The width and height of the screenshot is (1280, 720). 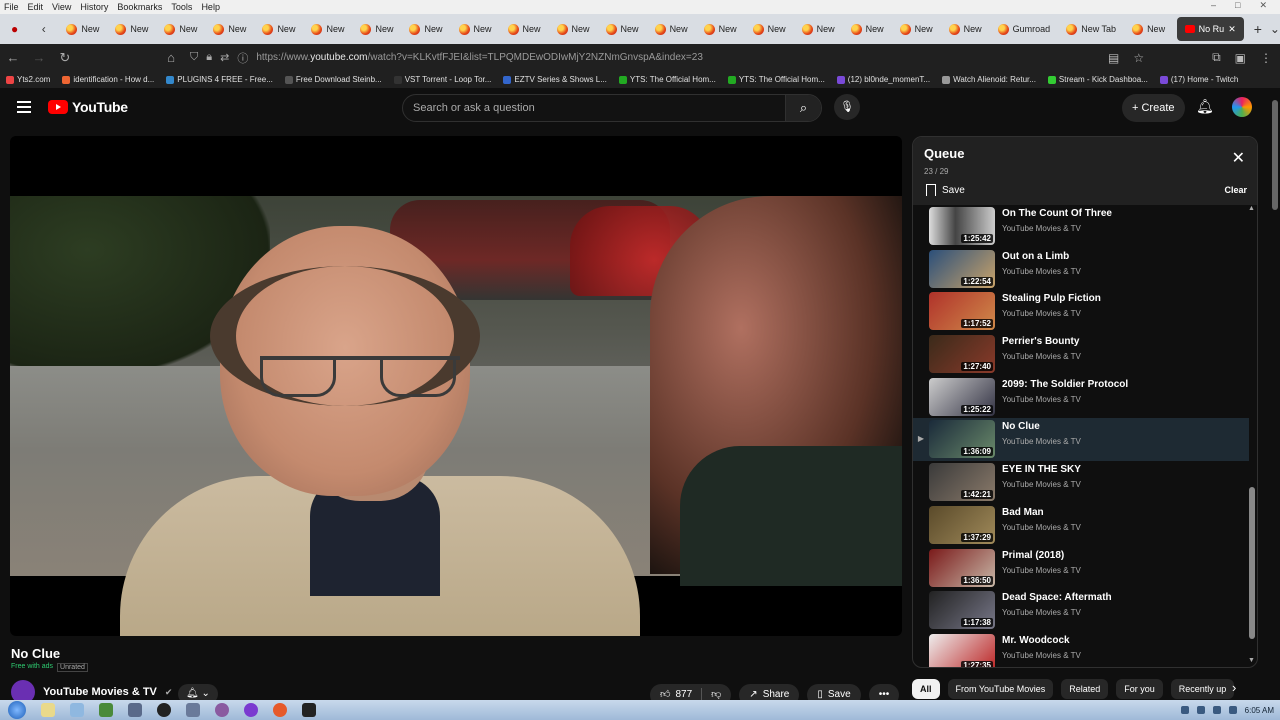 What do you see at coordinates (1041, 512) in the screenshot?
I see `queue-item-title: Bad Man` at bounding box center [1041, 512].